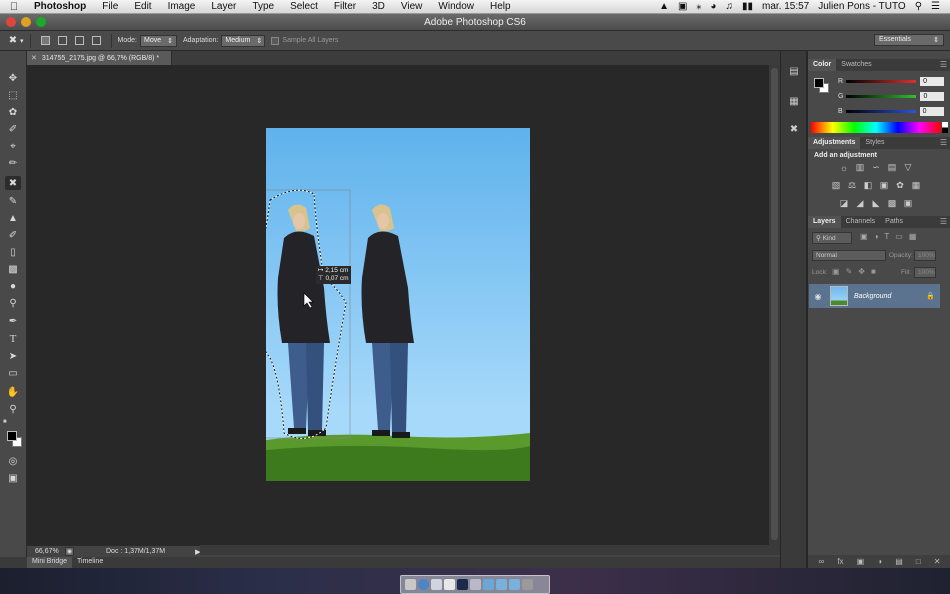 This screenshot has width=950, height=594. Describe the element at coordinates (916, 185) in the screenshot. I see `color-lookup-icon: ▦` at that location.